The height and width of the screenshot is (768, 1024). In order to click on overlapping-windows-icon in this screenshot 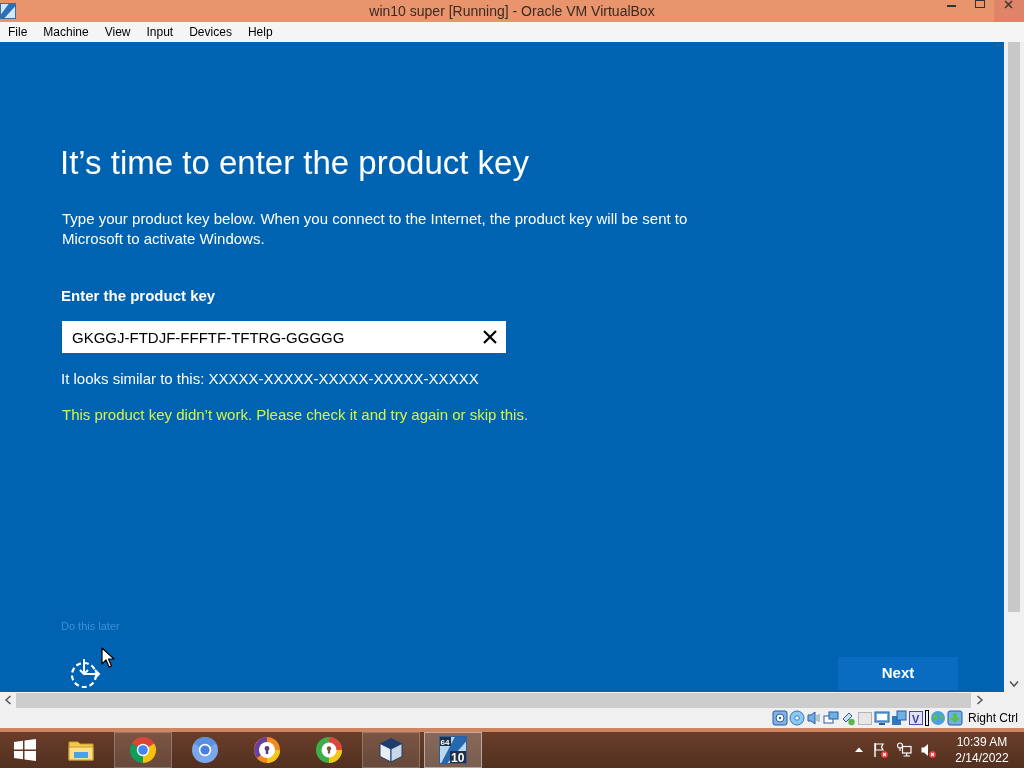, I will do `click(899, 718)`.